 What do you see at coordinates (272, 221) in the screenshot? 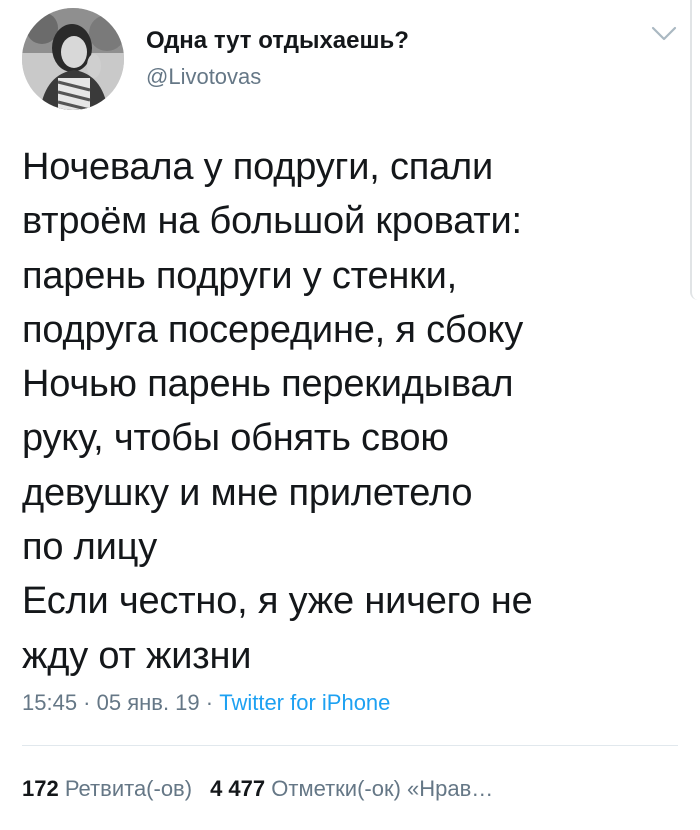
I see `tweet-line: втроём на большой кровати:` at bounding box center [272, 221].